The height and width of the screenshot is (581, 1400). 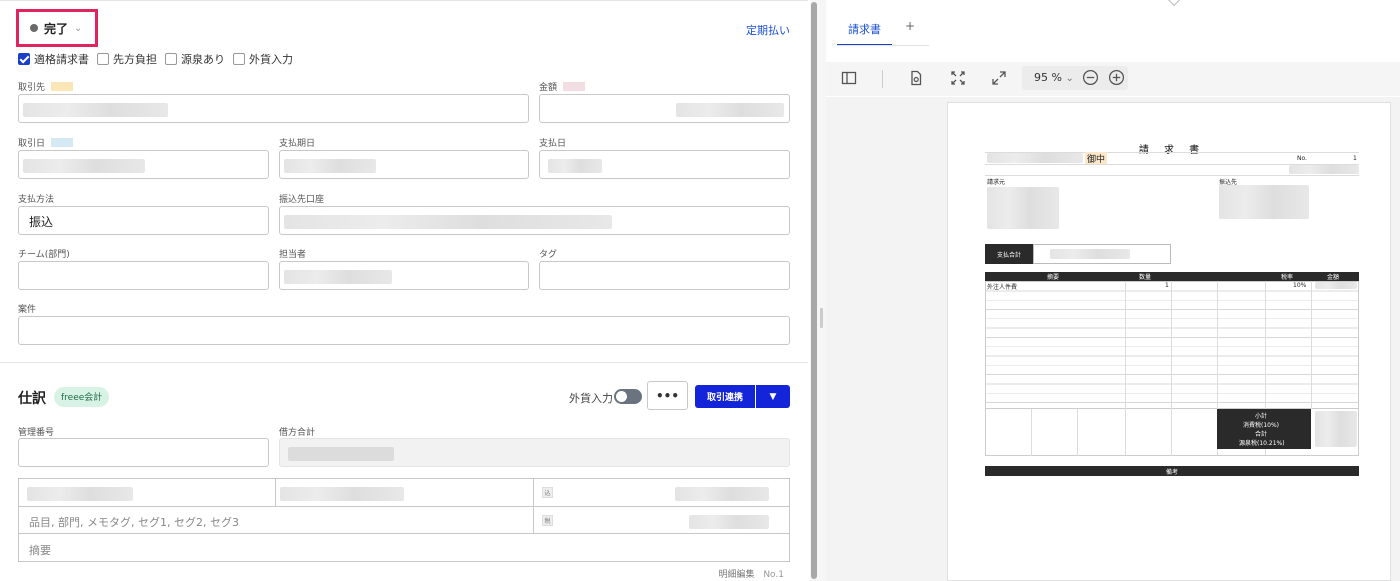 I want to click on pane-splitter, so click(x=822, y=290).